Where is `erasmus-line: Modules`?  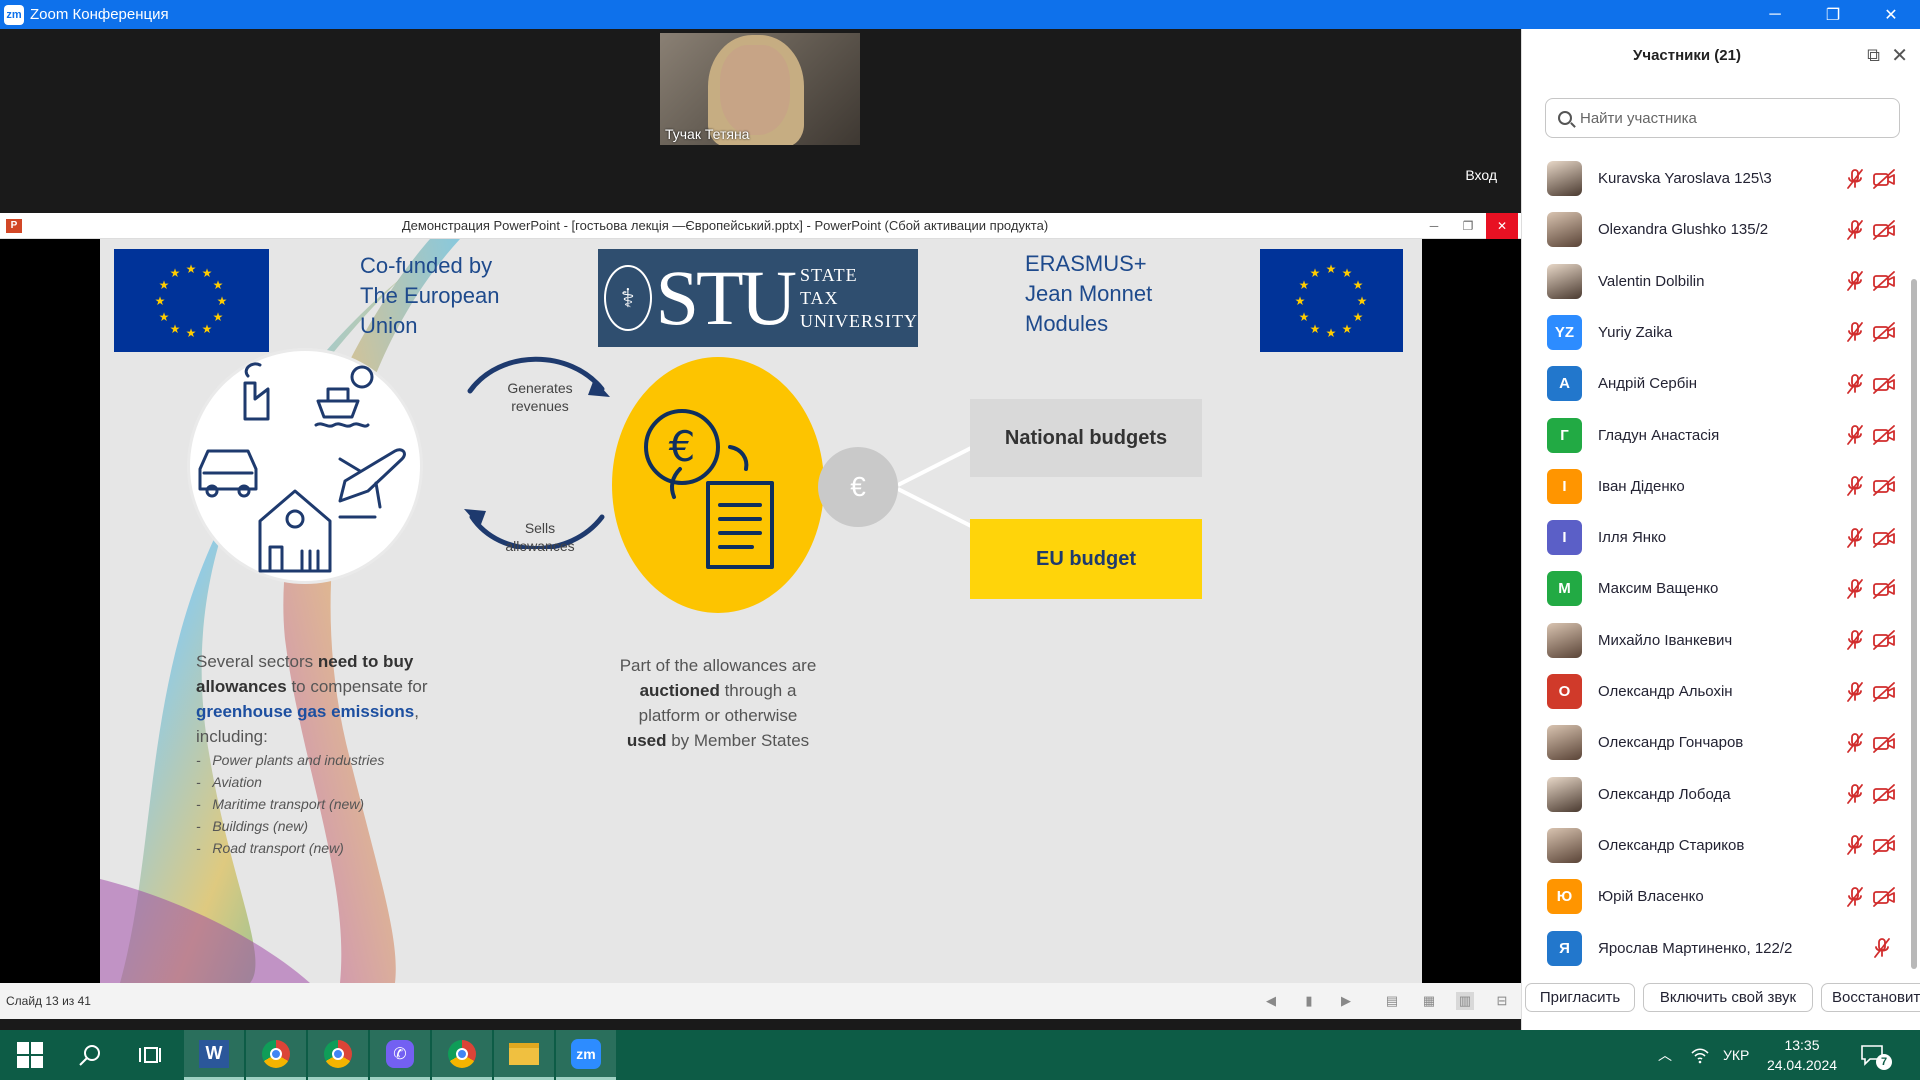 erasmus-line: Modules is located at coordinates (1067, 323).